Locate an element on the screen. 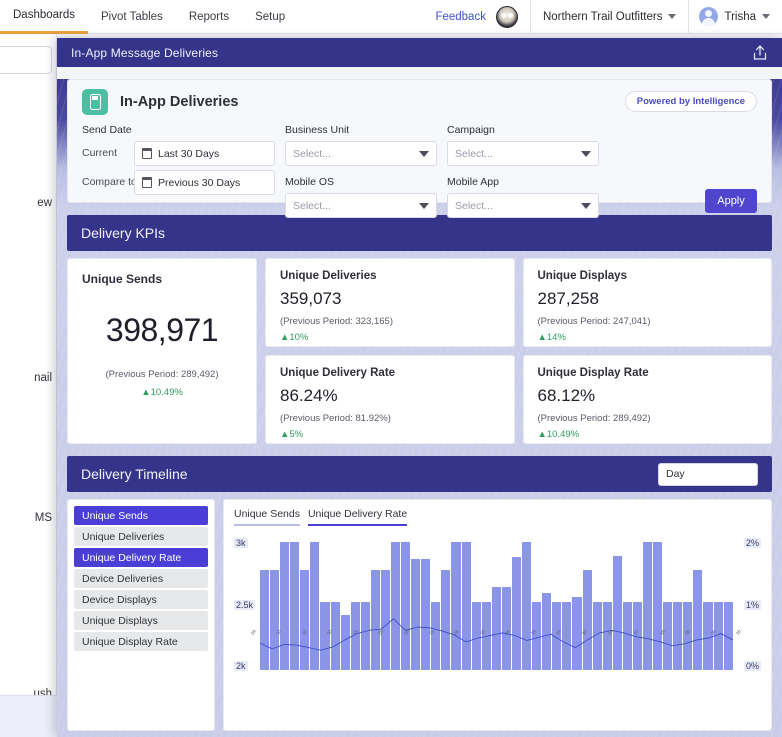  kpi-delta: ▲10% is located at coordinates (294, 337).